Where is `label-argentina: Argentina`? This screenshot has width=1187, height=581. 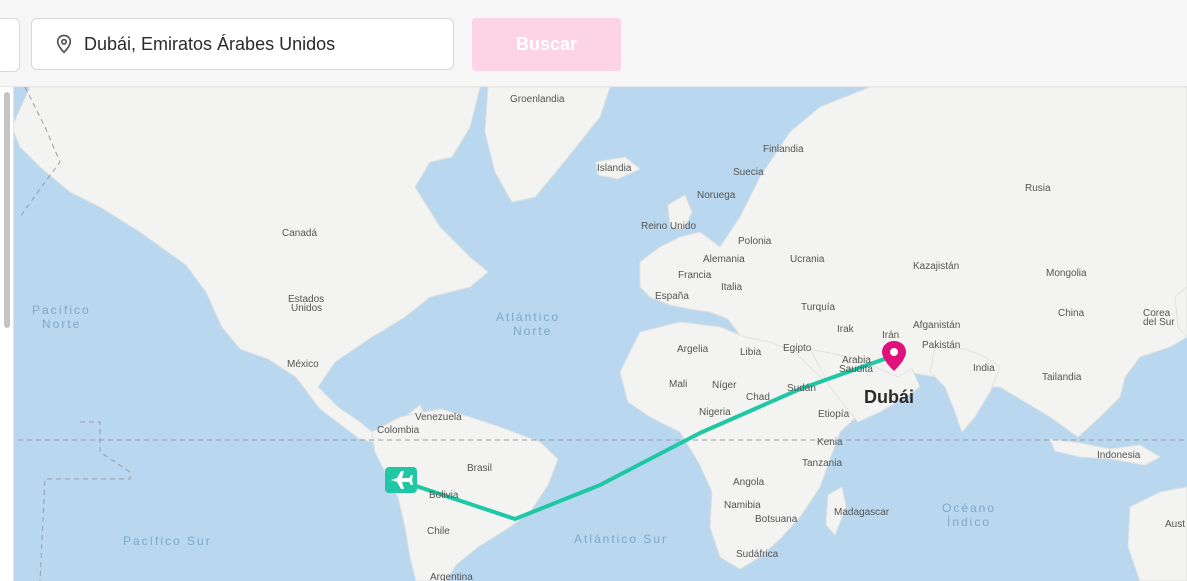
label-argentina: Argentina is located at coordinates (451, 576).